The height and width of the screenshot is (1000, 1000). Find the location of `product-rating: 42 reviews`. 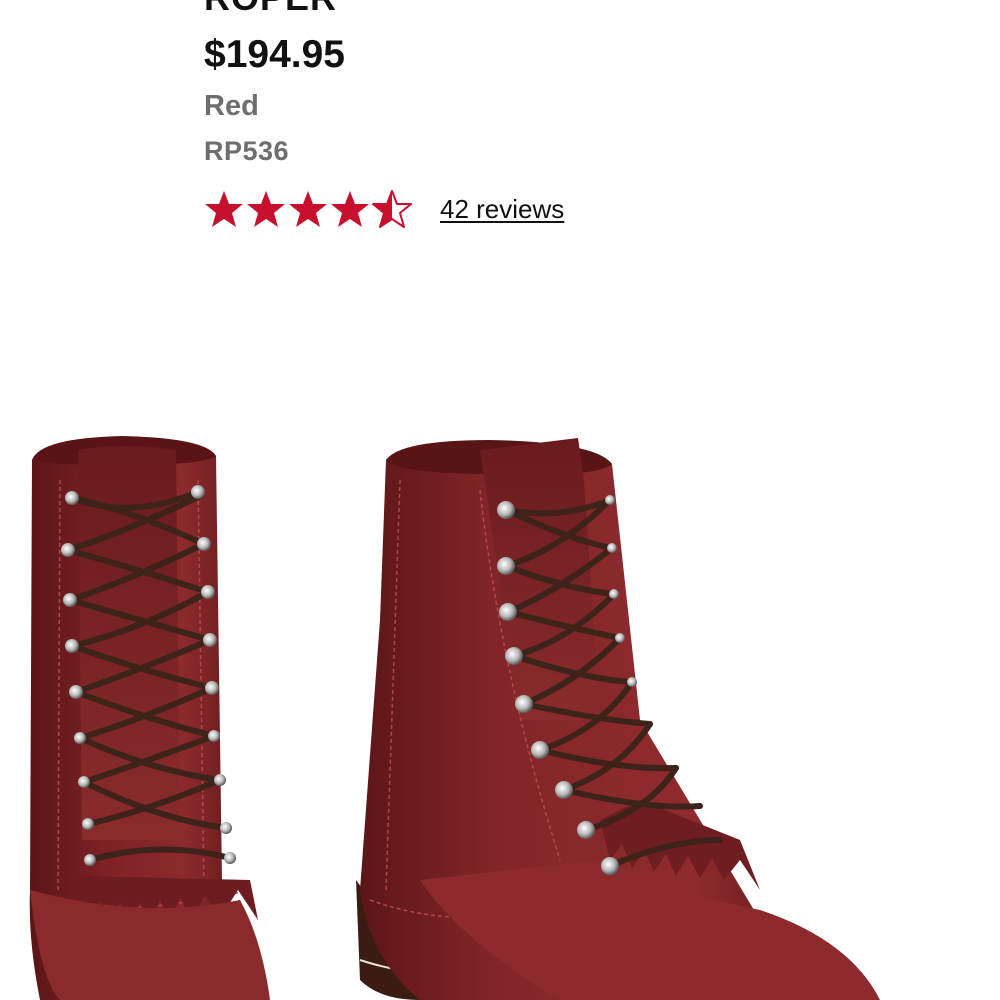

product-rating: 42 reviews is located at coordinates (384, 209).